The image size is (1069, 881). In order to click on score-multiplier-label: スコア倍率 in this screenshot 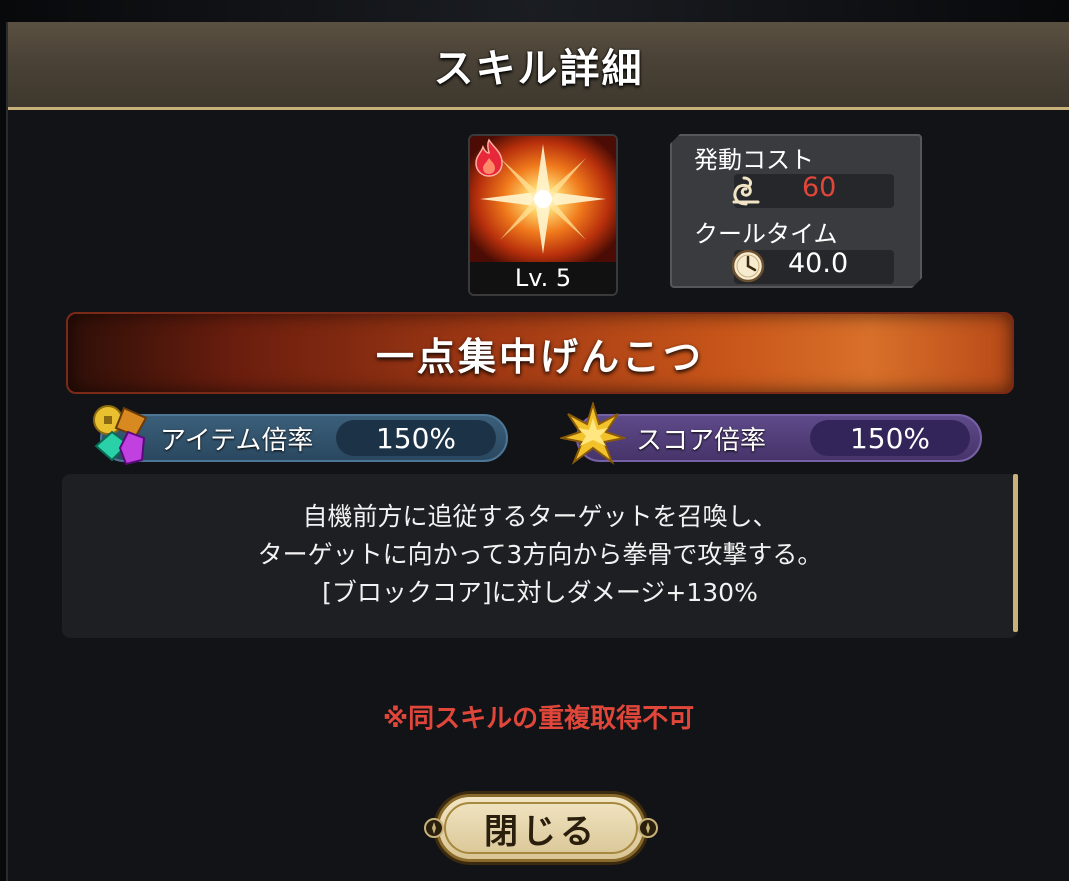, I will do `click(701, 440)`.